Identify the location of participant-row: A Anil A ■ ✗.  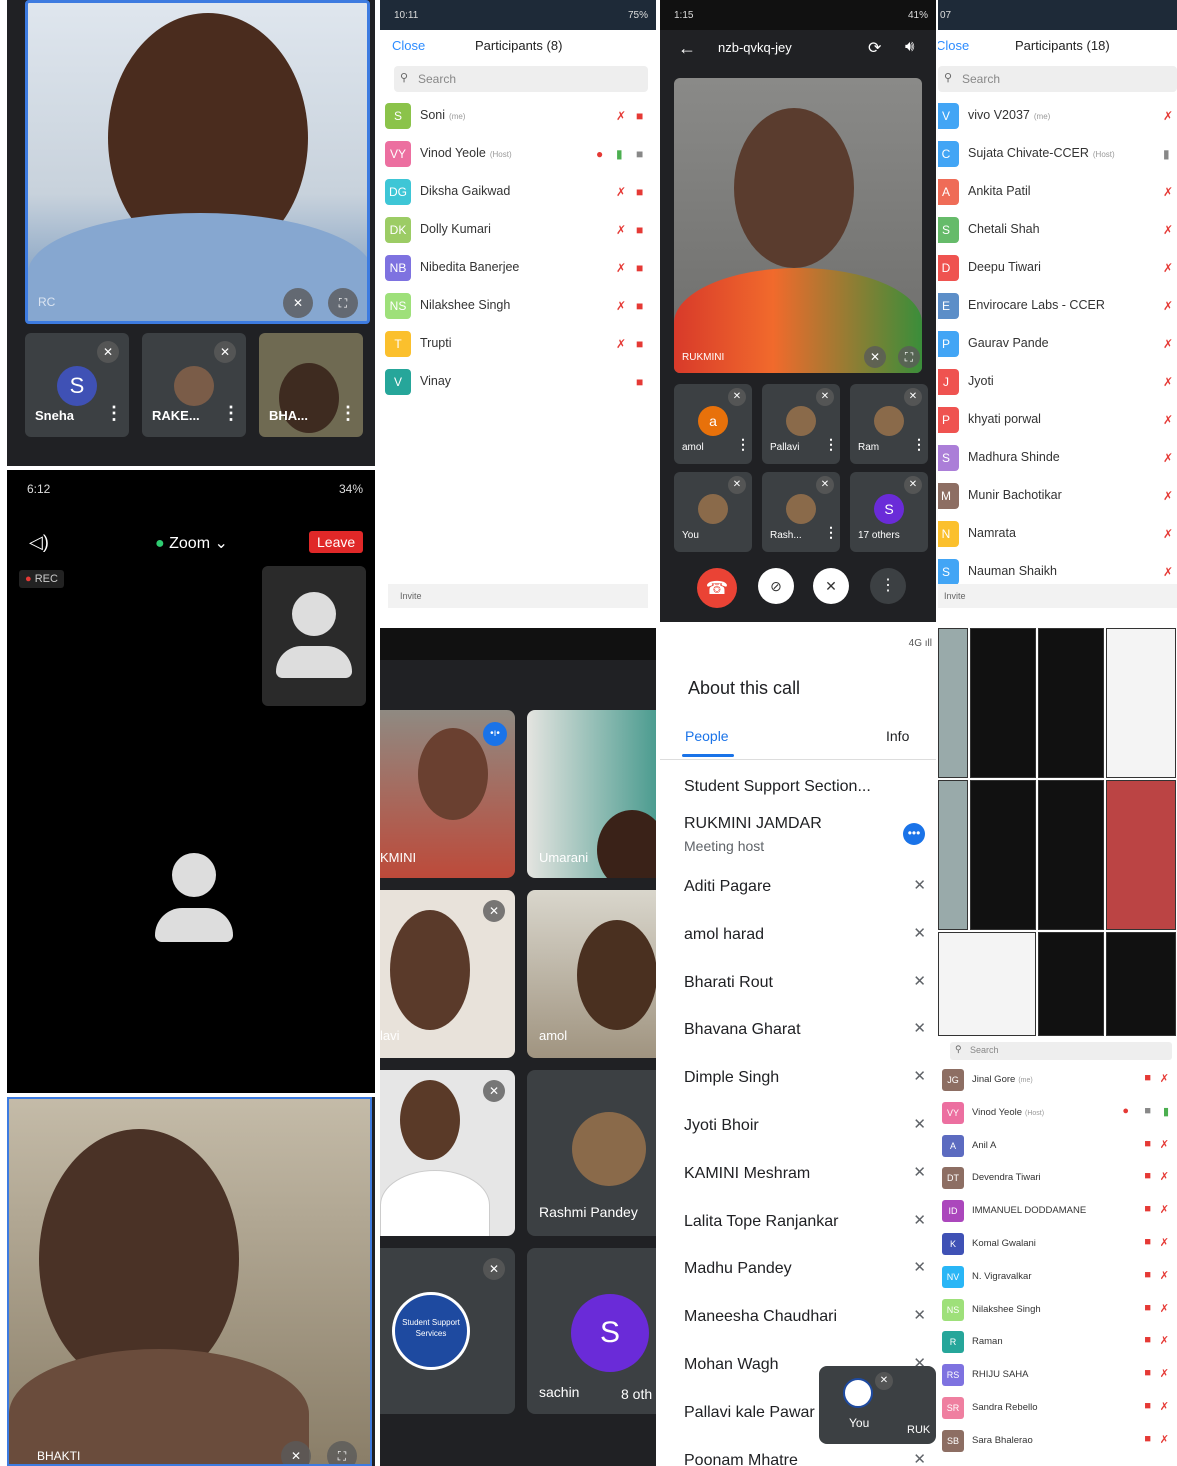
(1057, 1146).